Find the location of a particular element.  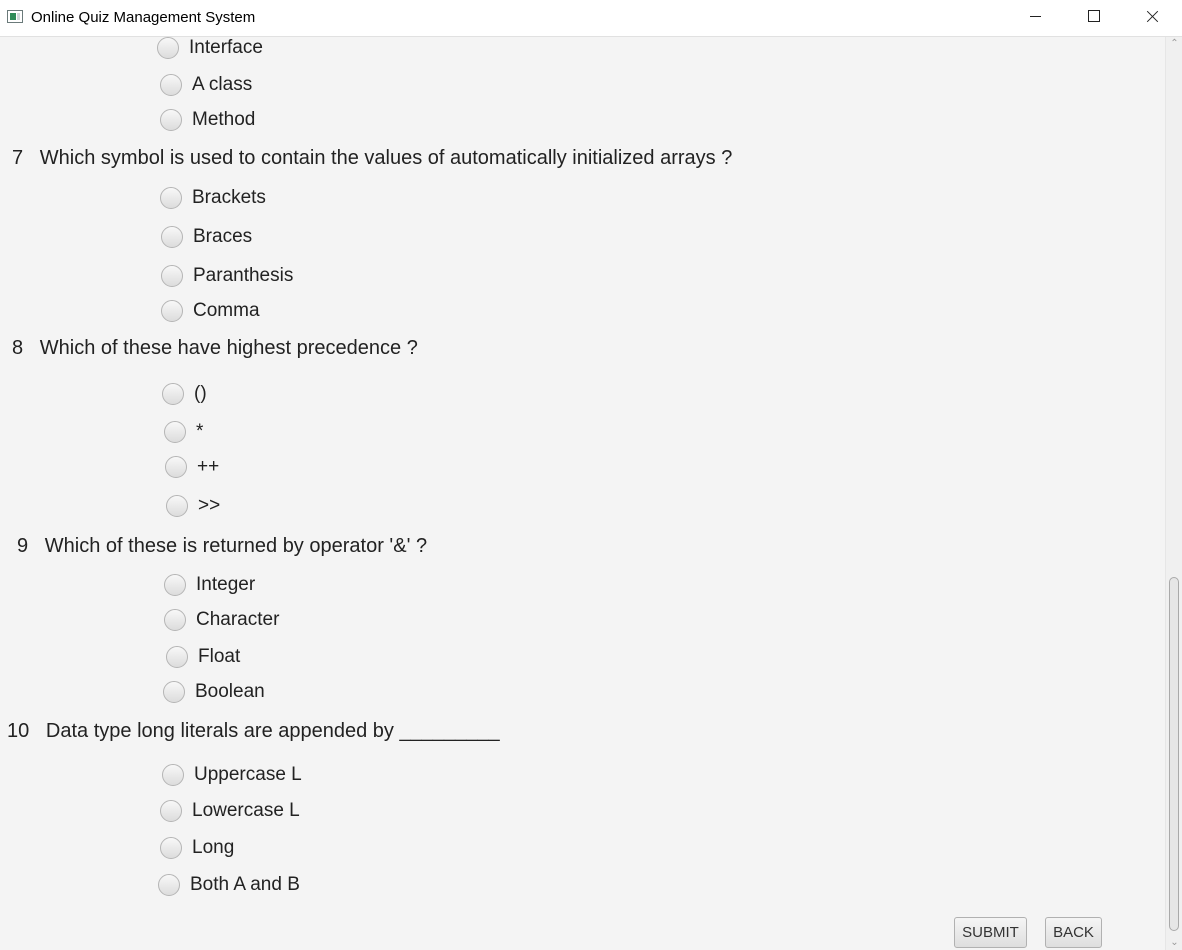

option-q7-comma: Comma is located at coordinates (210, 311).